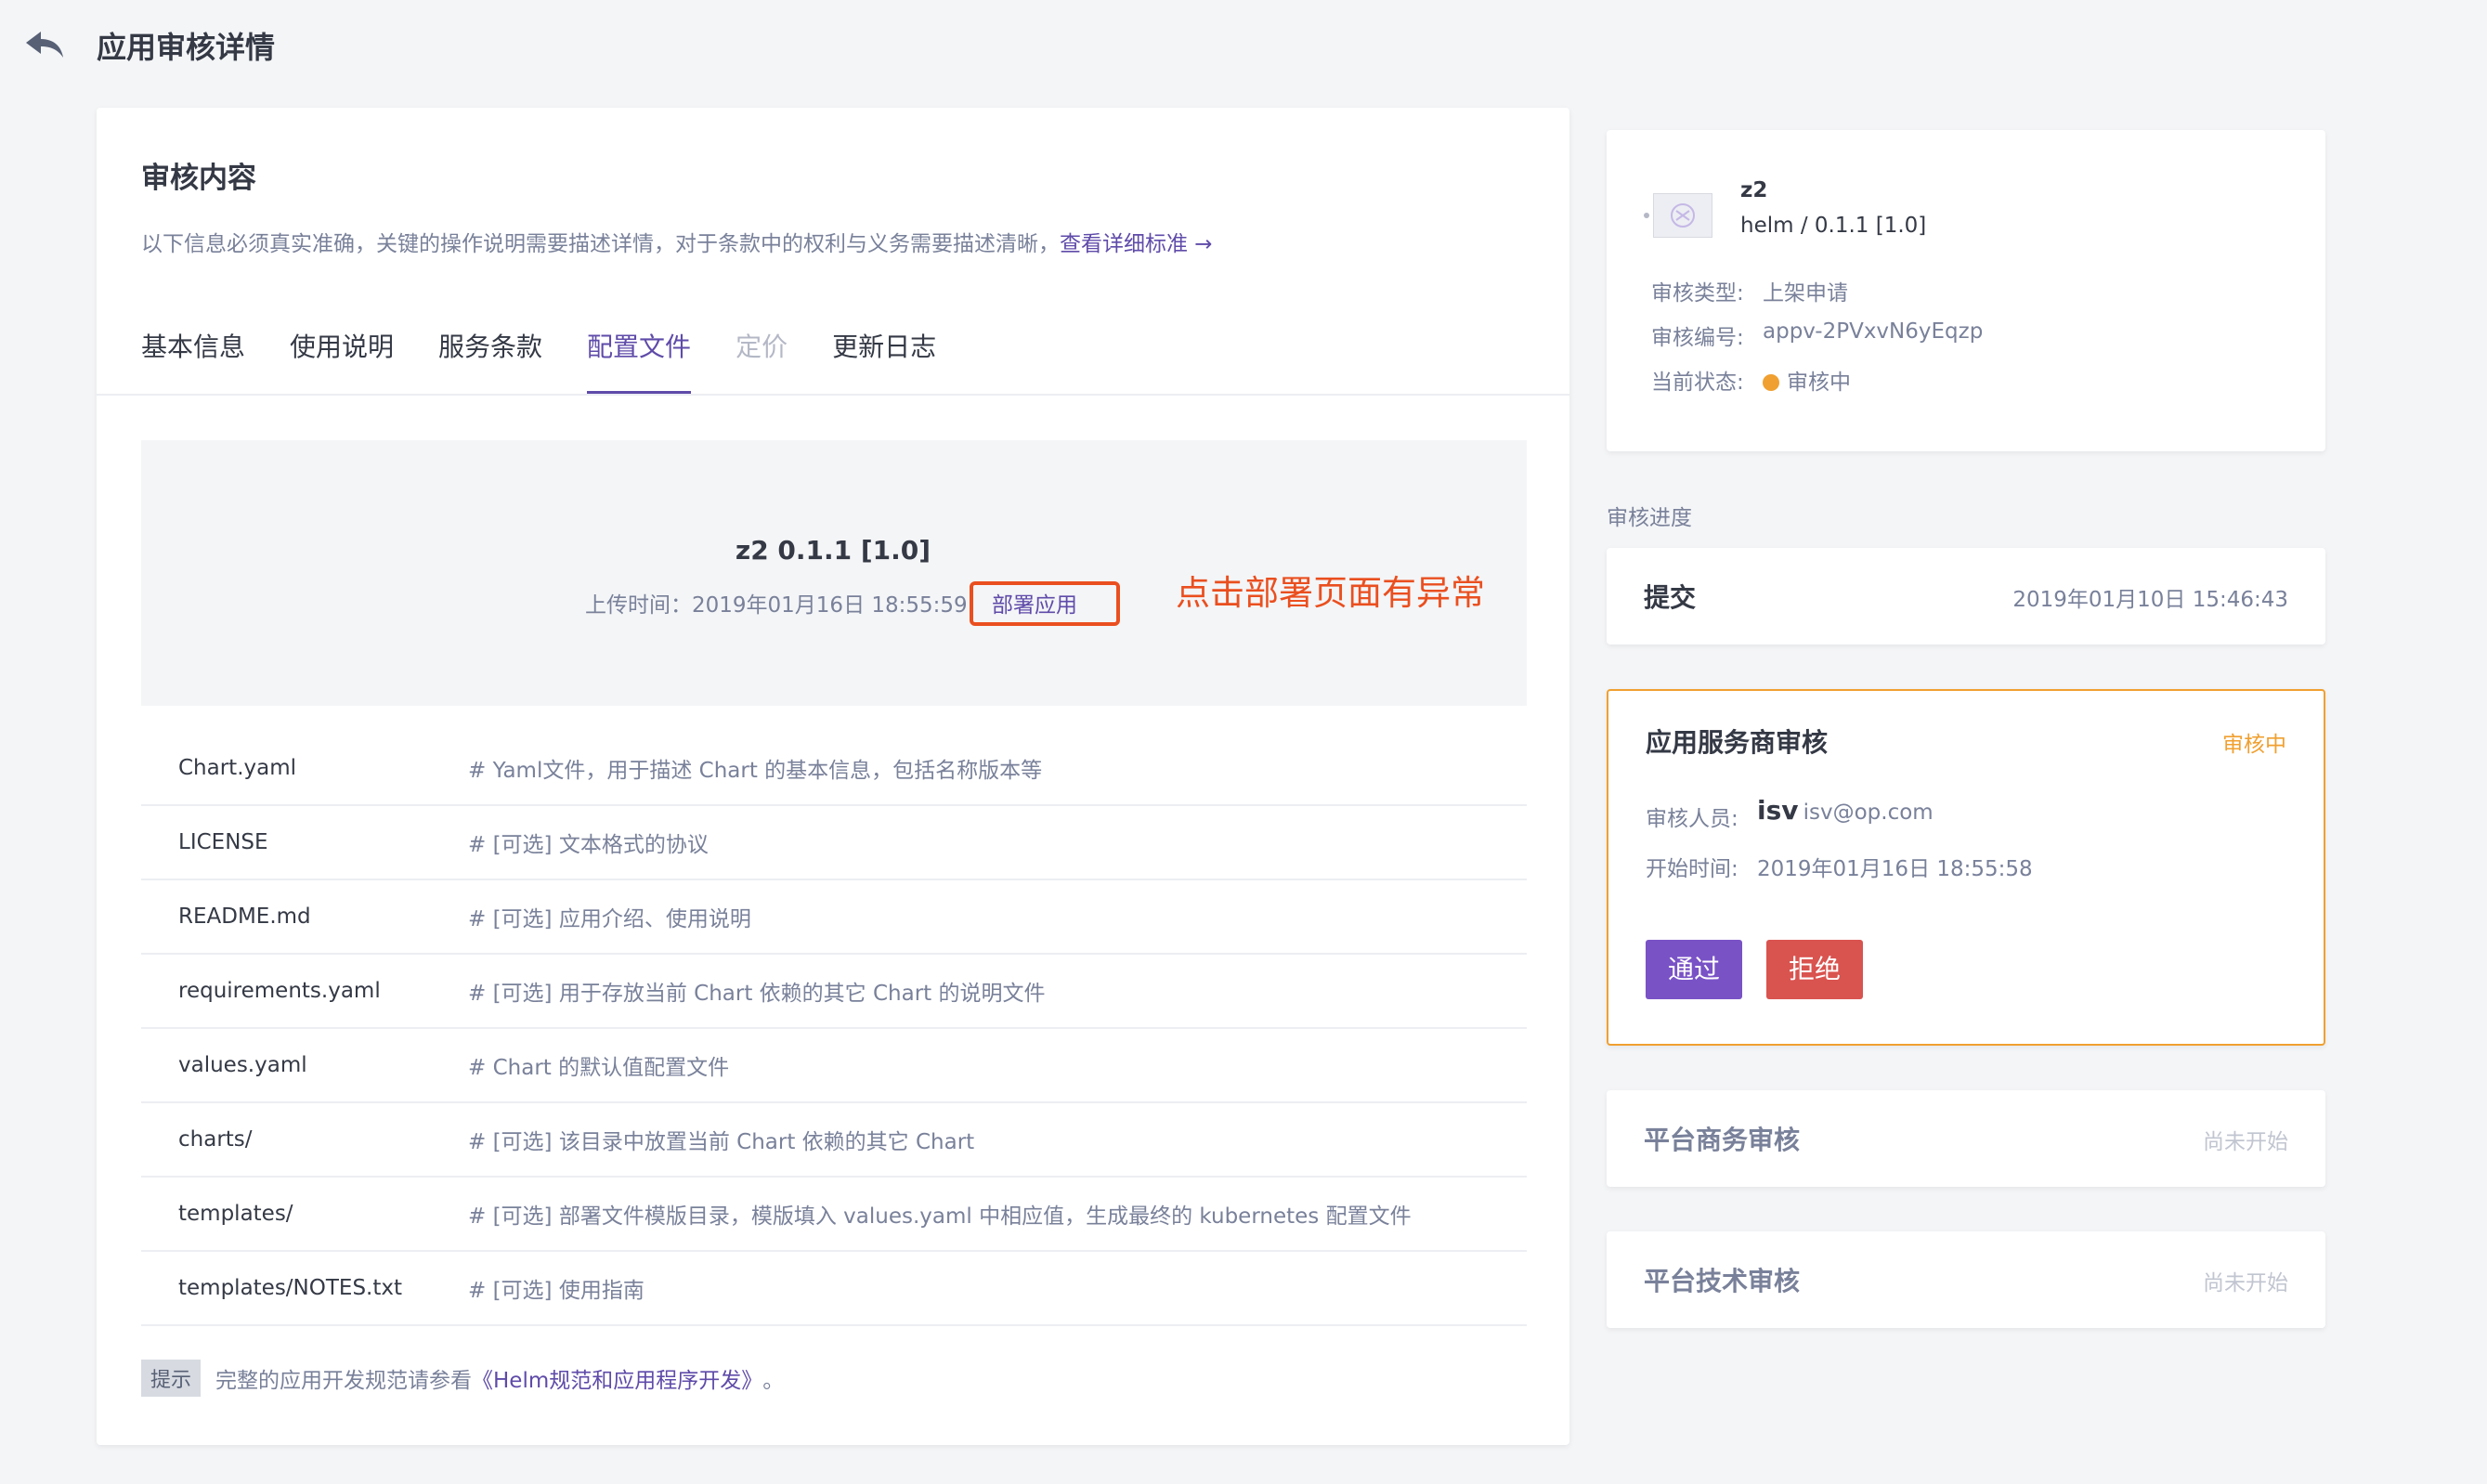 The height and width of the screenshot is (1484, 2487). What do you see at coordinates (1814, 969) in the screenshot?
I see `reject-button: 拒绝` at bounding box center [1814, 969].